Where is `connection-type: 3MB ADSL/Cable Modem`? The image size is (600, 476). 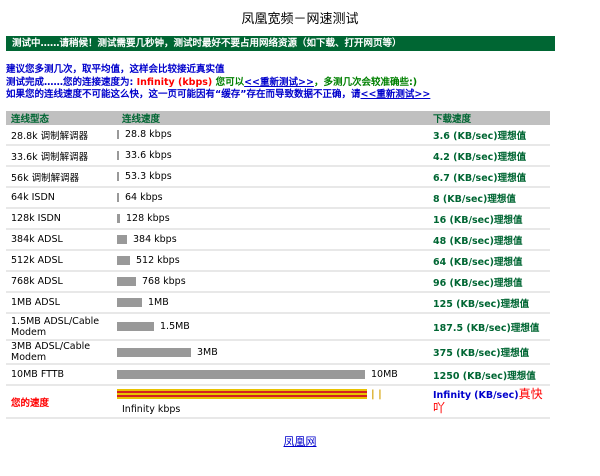
connection-type: 3MB ADSL/Cable Modem is located at coordinates (61, 353).